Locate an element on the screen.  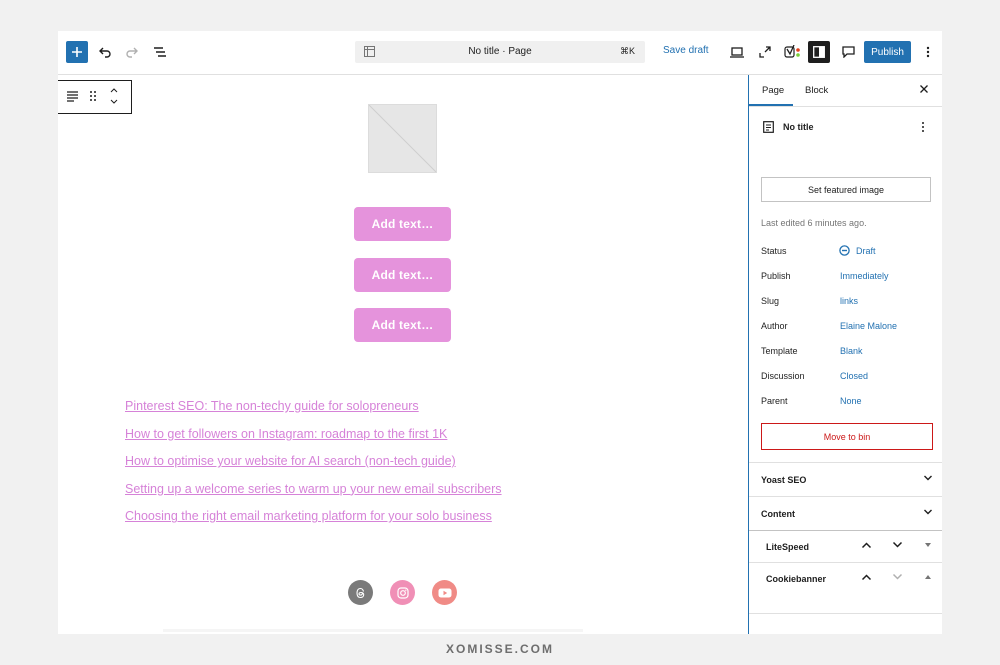
list-view-icon is located at coordinates (160, 52).